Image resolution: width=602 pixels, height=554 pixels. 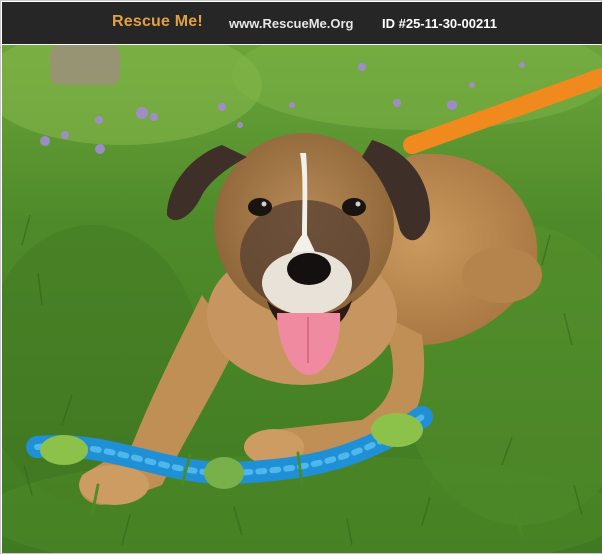 I want to click on pet-id: ID #25-11-30-00211, so click(x=439, y=23).